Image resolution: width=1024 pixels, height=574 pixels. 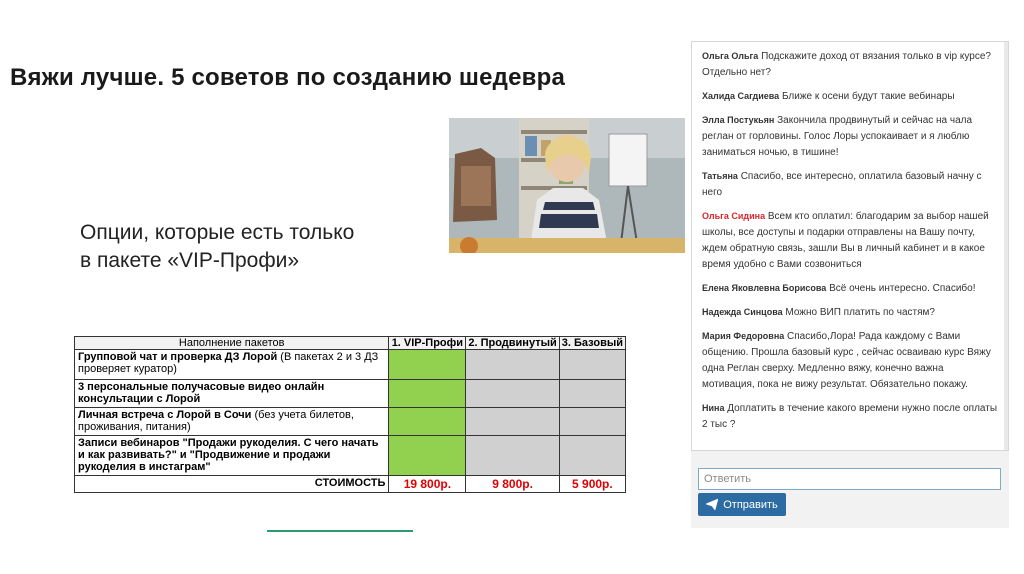 I want to click on send-button: Отправить, so click(x=742, y=504).